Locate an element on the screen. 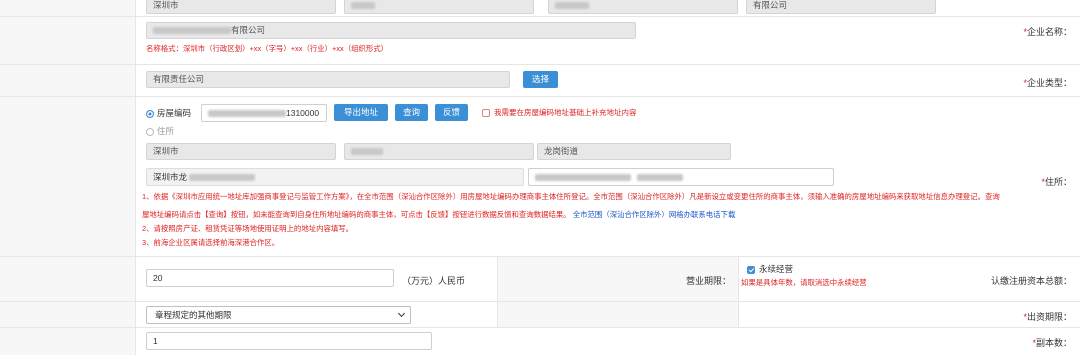  top-row: 深圳市 有限公司 is located at coordinates (540, 8).